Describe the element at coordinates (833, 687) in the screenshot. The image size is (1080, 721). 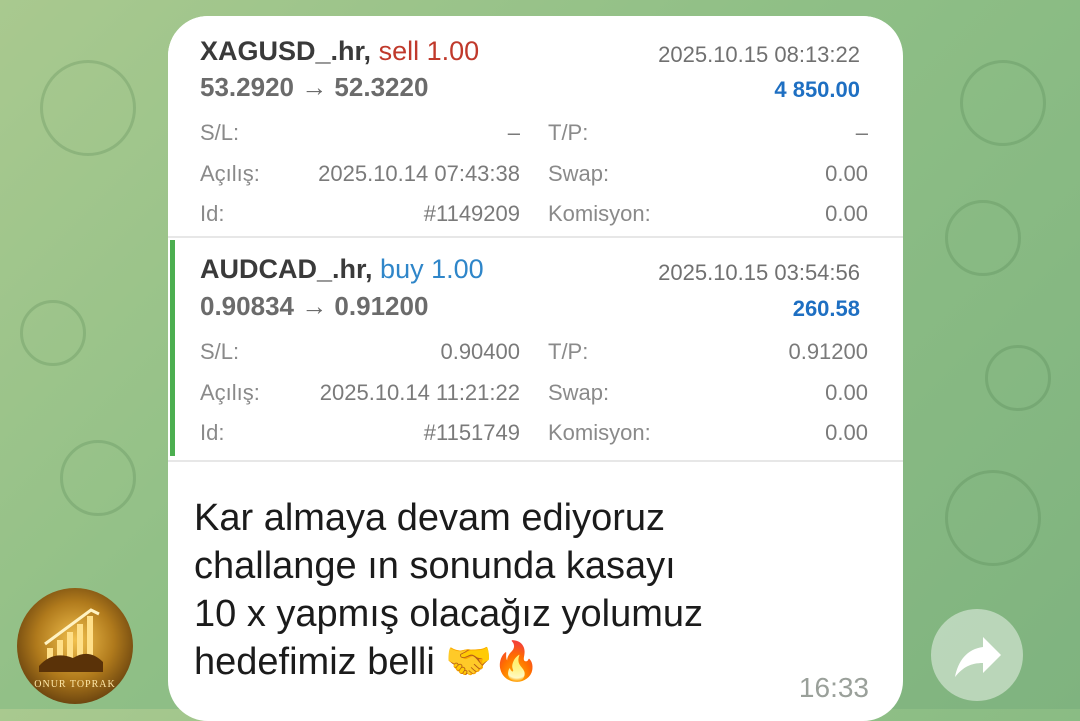
I see `message-time: 16:33` at that location.